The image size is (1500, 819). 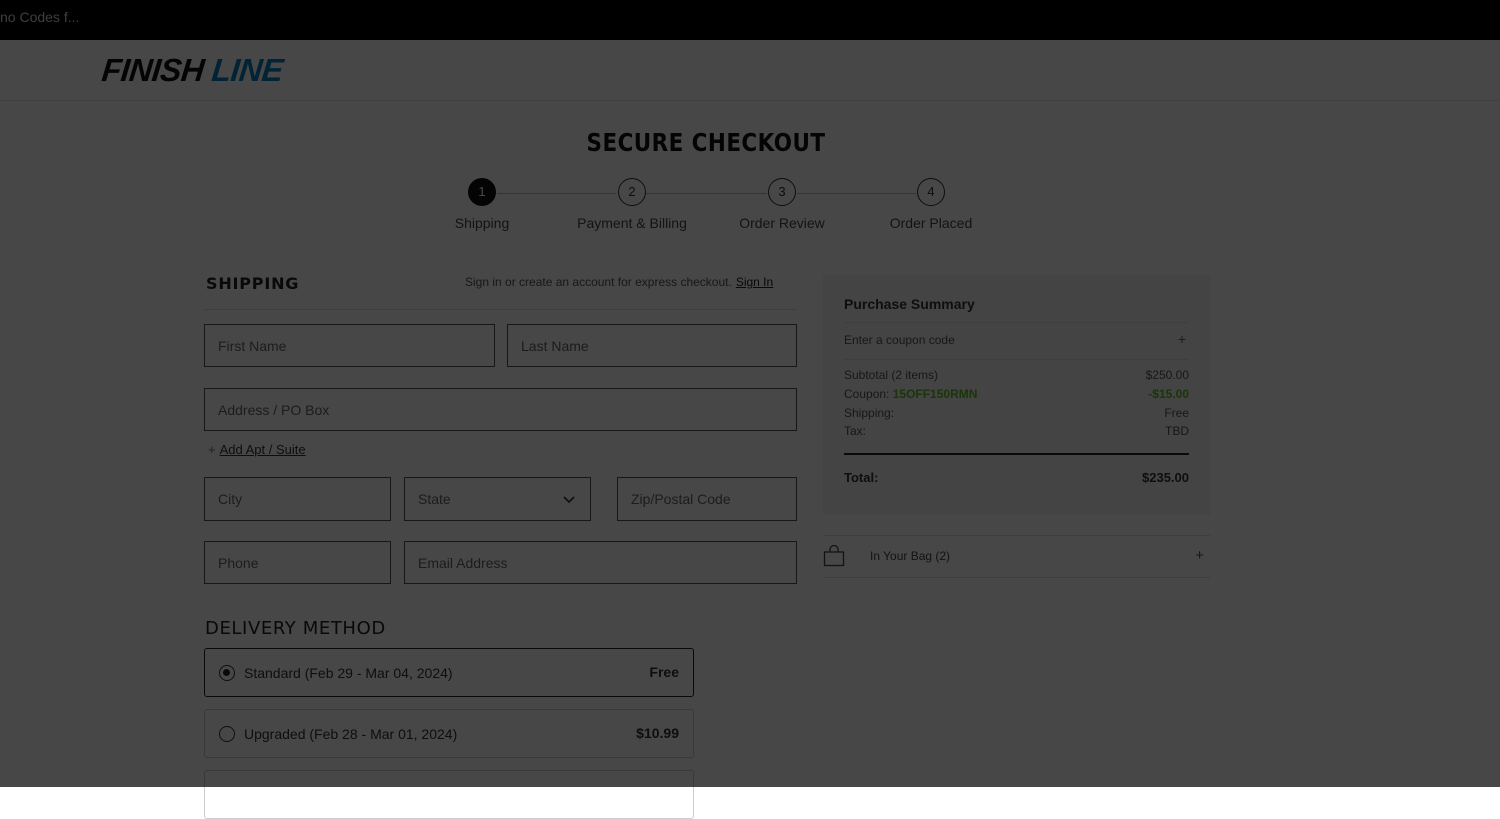 What do you see at coordinates (497, 499) in the screenshot?
I see `state-select: State` at bounding box center [497, 499].